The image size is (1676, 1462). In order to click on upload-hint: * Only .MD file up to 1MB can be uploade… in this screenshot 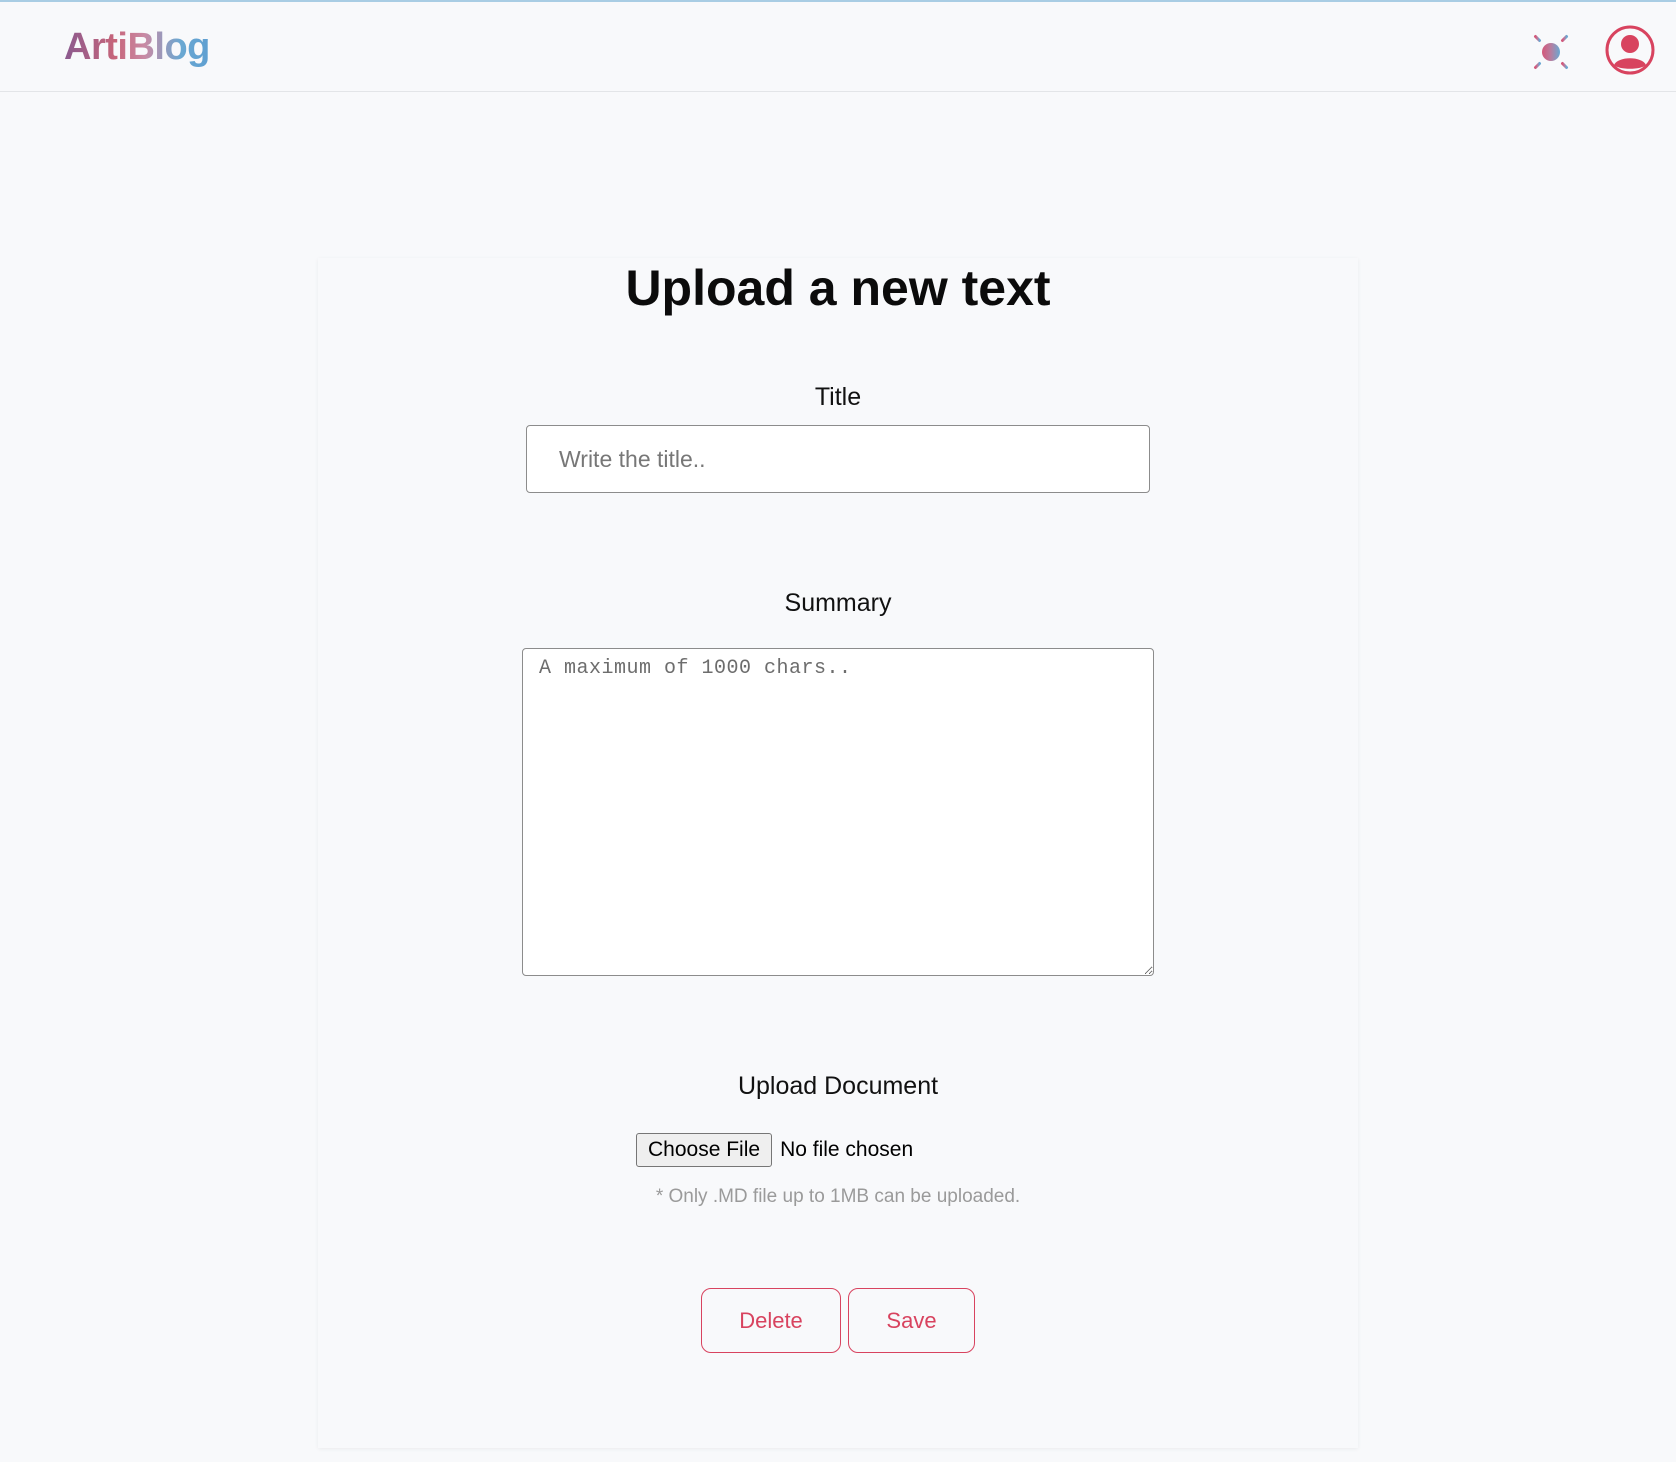, I will do `click(838, 1196)`.